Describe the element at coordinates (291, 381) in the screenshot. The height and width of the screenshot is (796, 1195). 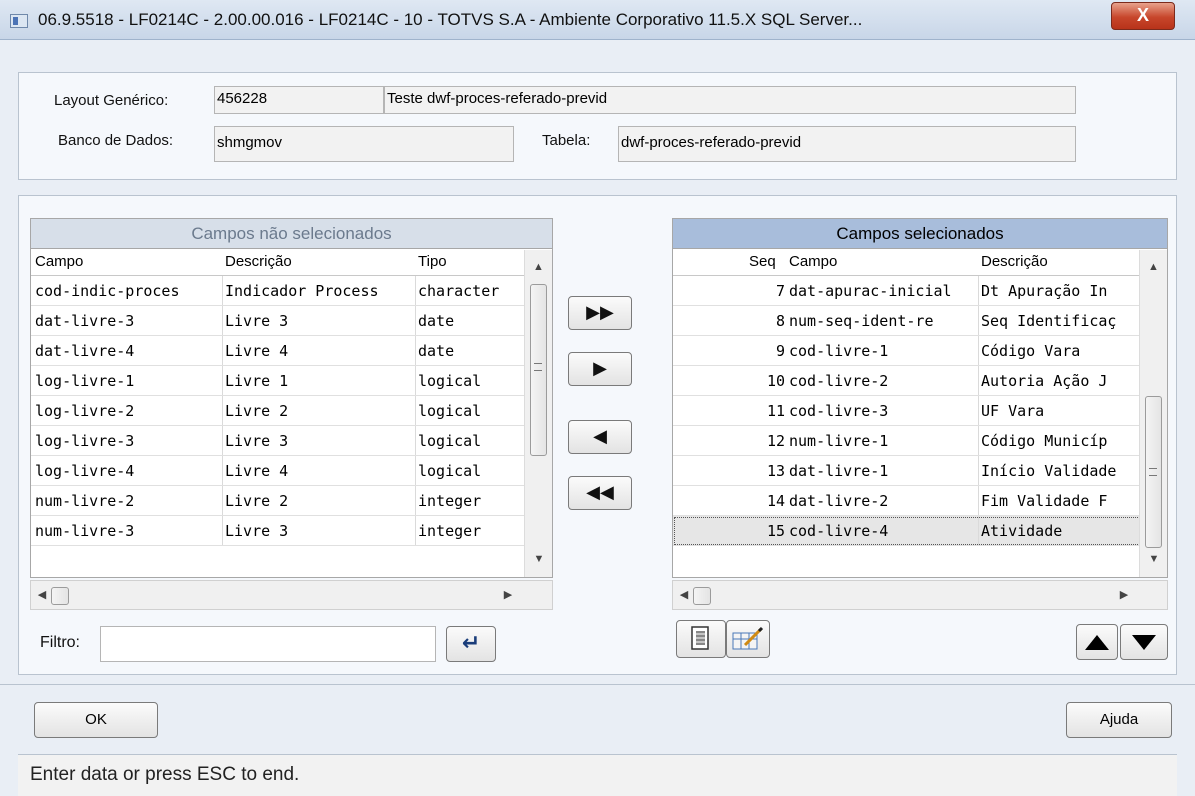
I see `unselected-field-row: log-livre-1 Livre 1 logical` at that location.